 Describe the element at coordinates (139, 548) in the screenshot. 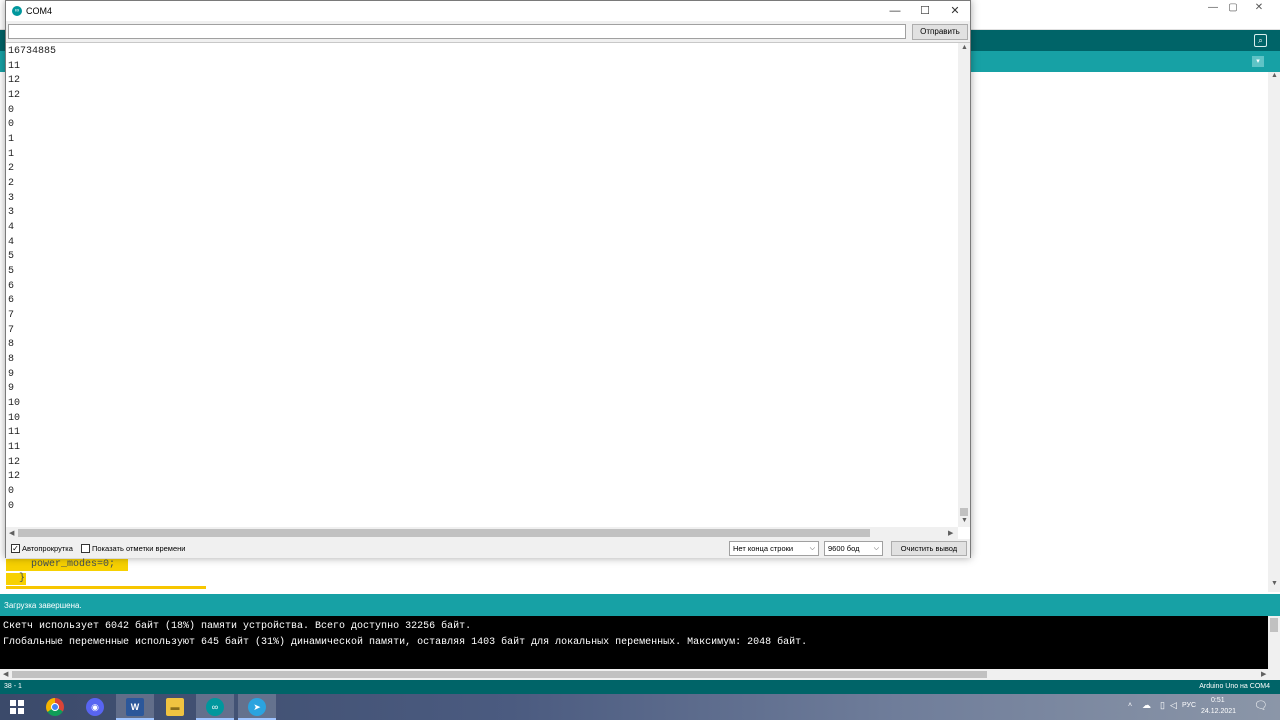

I see `timestamp-label: Показать отметки времени` at that location.